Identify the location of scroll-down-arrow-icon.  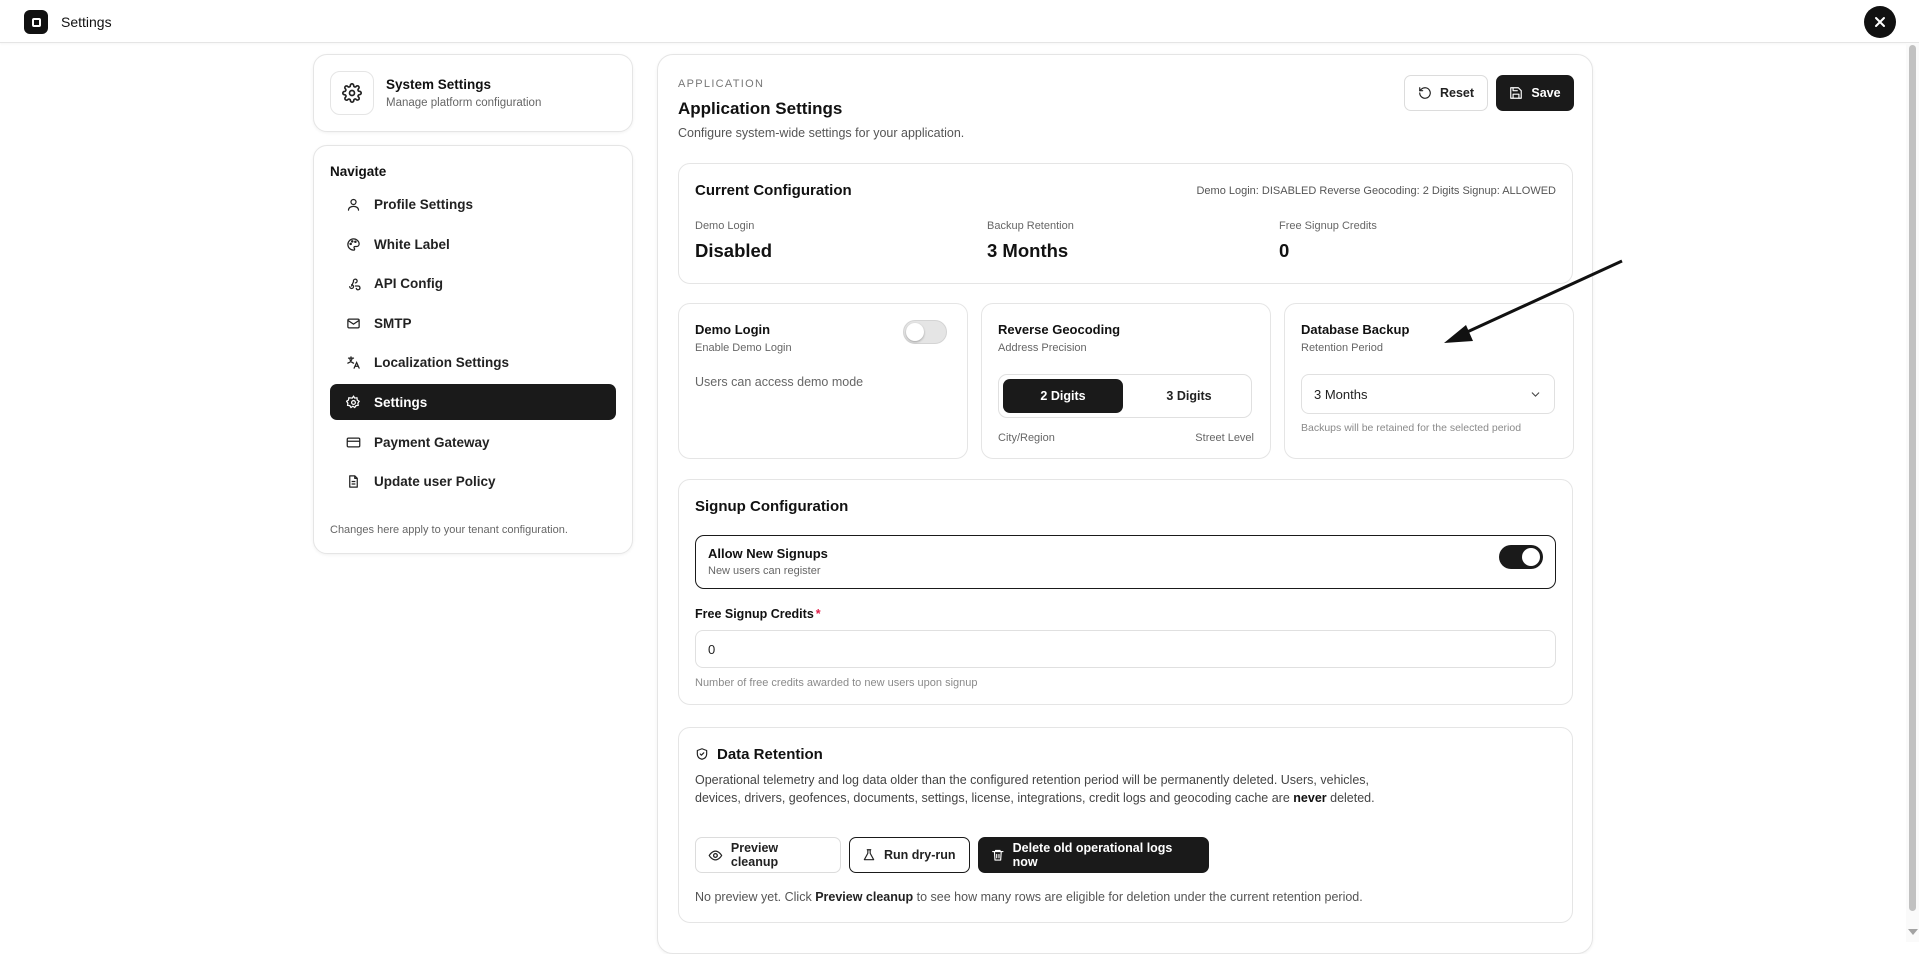
(1913, 932).